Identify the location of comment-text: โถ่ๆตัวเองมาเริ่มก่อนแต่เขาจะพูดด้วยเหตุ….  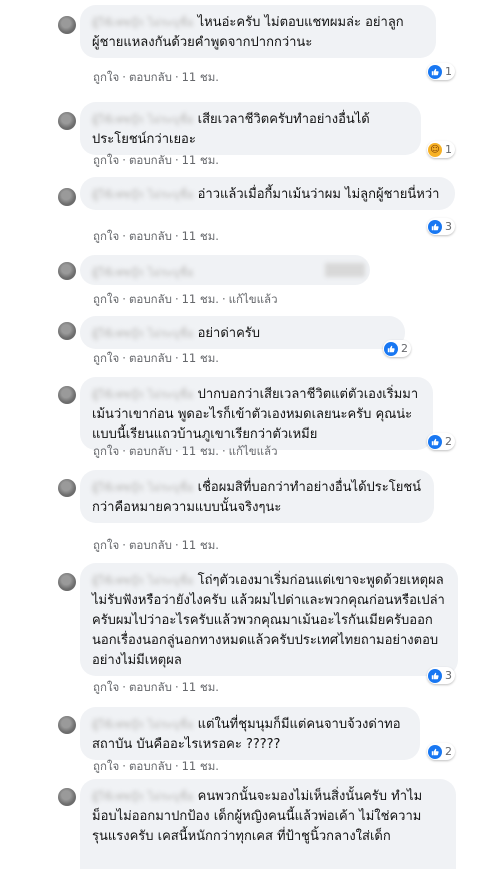
(268, 620).